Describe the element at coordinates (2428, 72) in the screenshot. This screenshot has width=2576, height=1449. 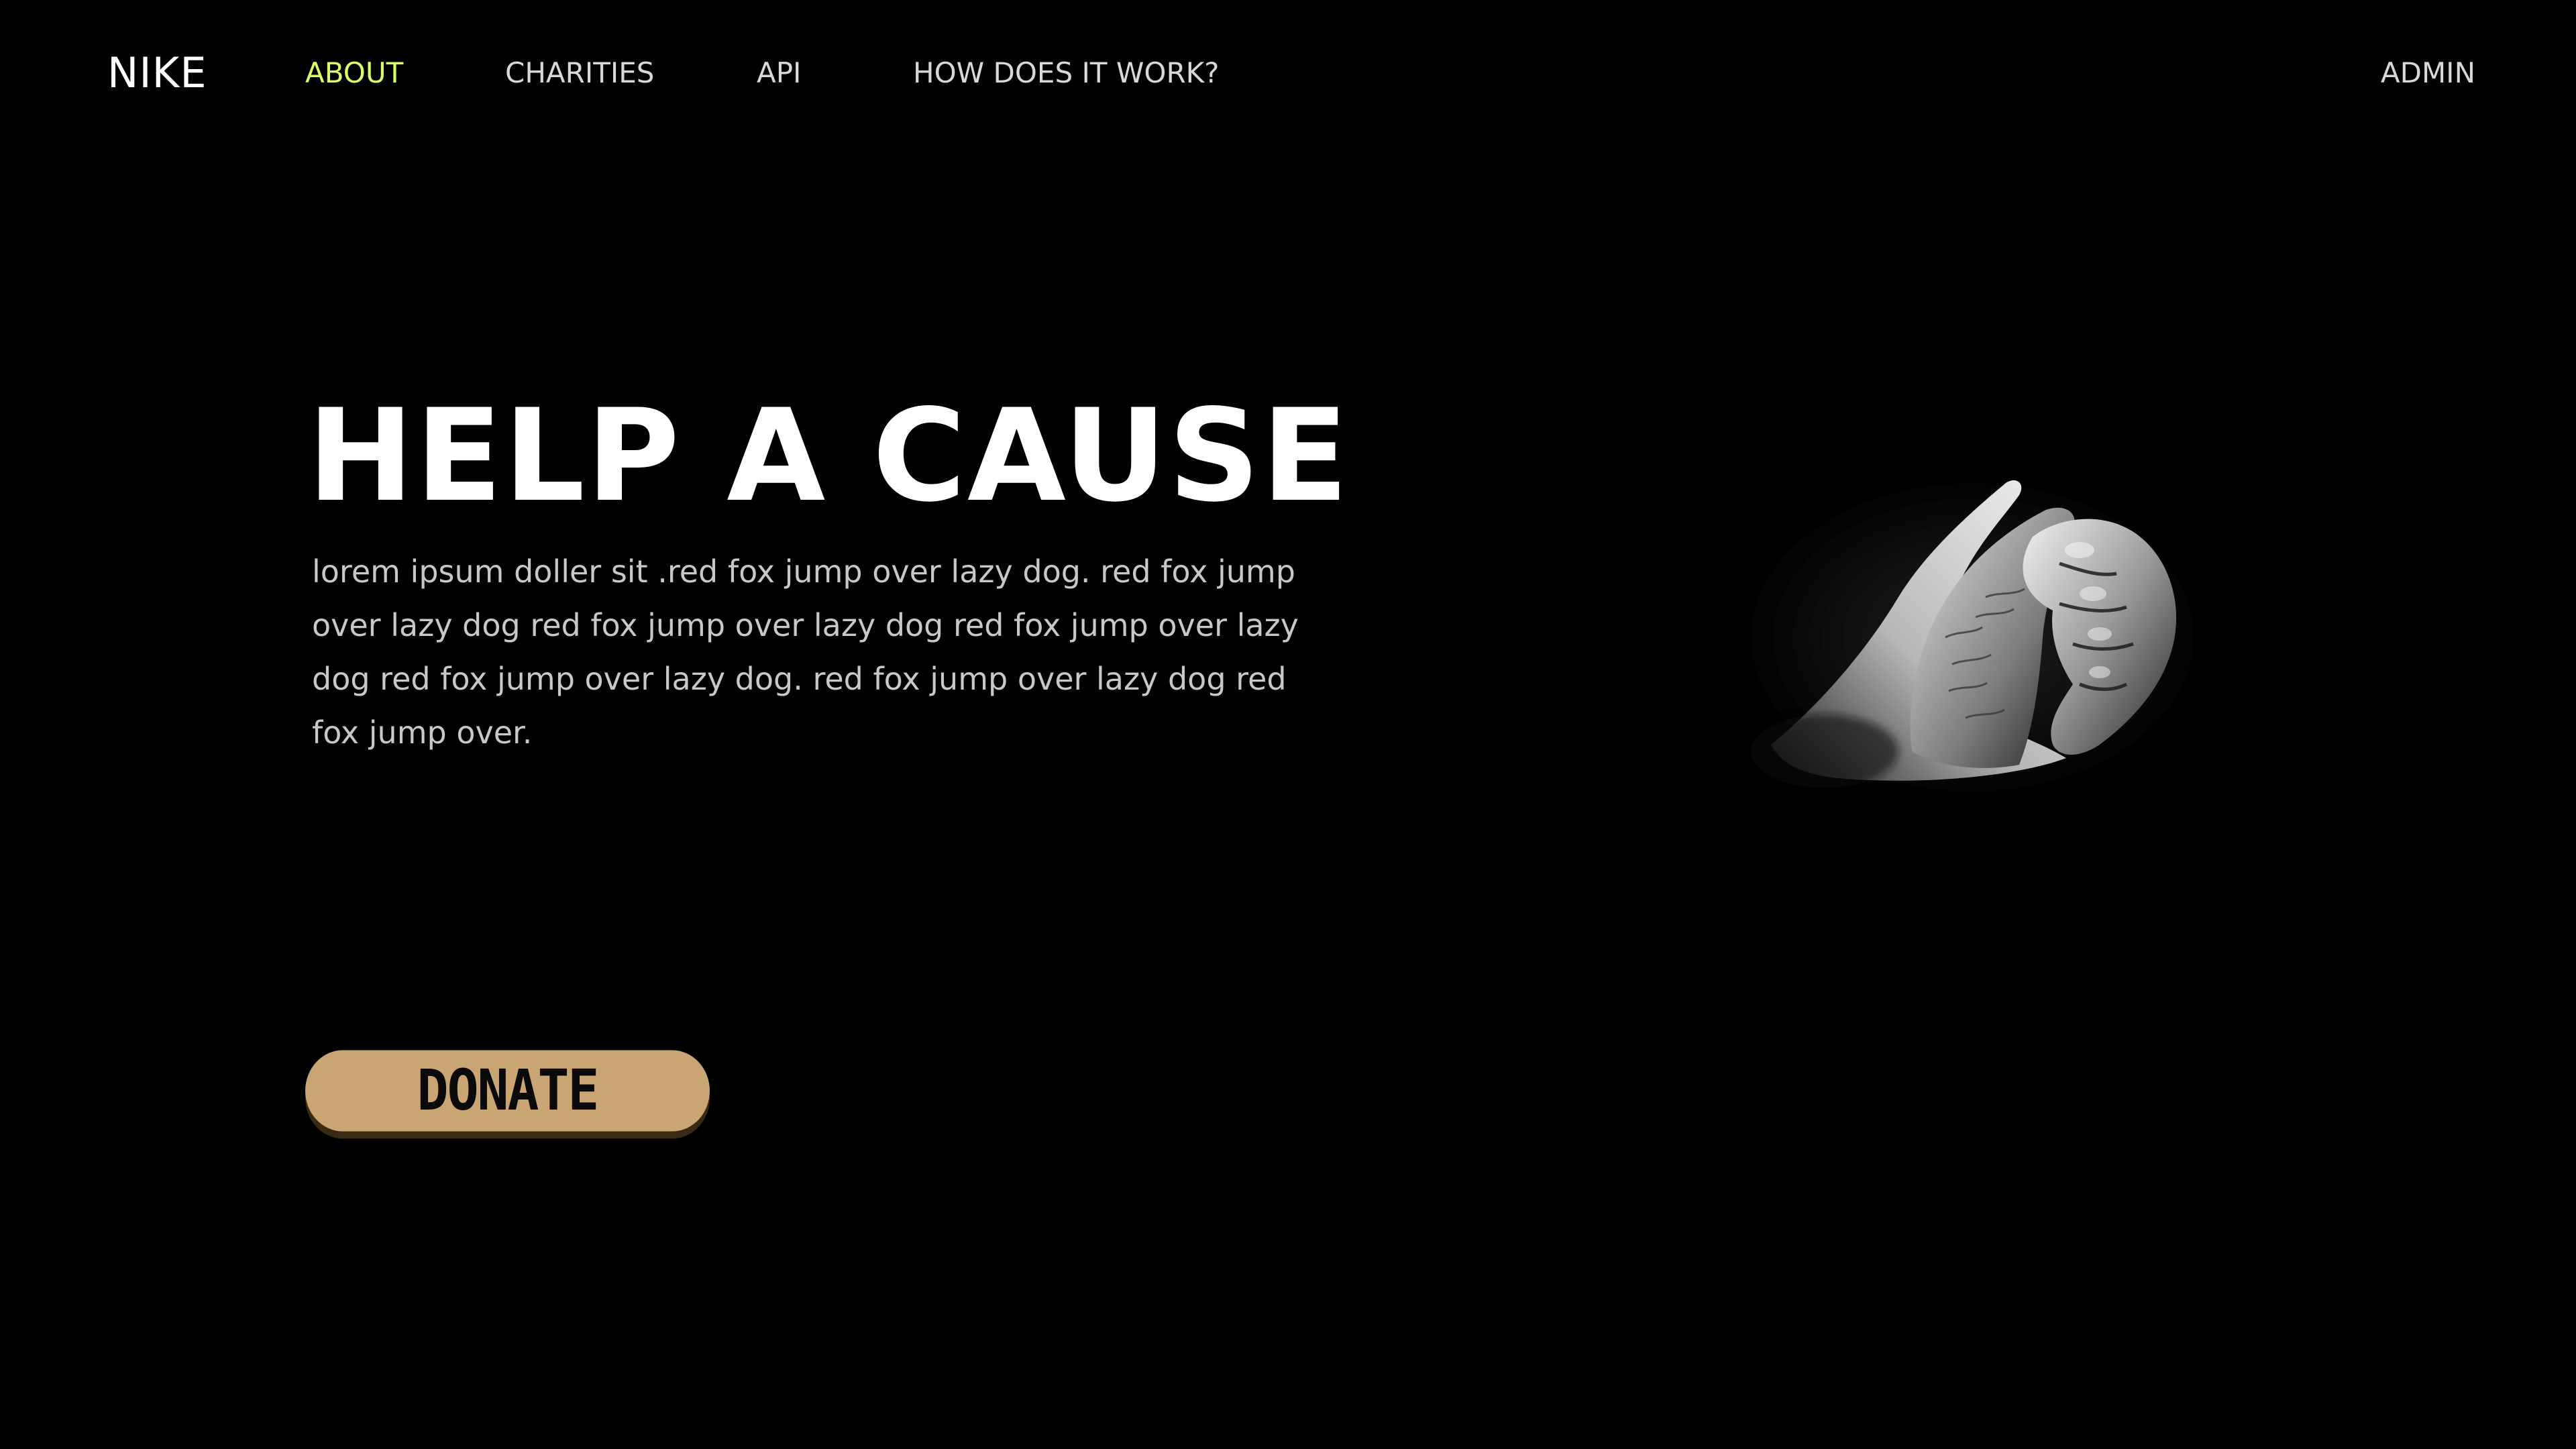
I see `nav-link-admin: ADMIN` at that location.